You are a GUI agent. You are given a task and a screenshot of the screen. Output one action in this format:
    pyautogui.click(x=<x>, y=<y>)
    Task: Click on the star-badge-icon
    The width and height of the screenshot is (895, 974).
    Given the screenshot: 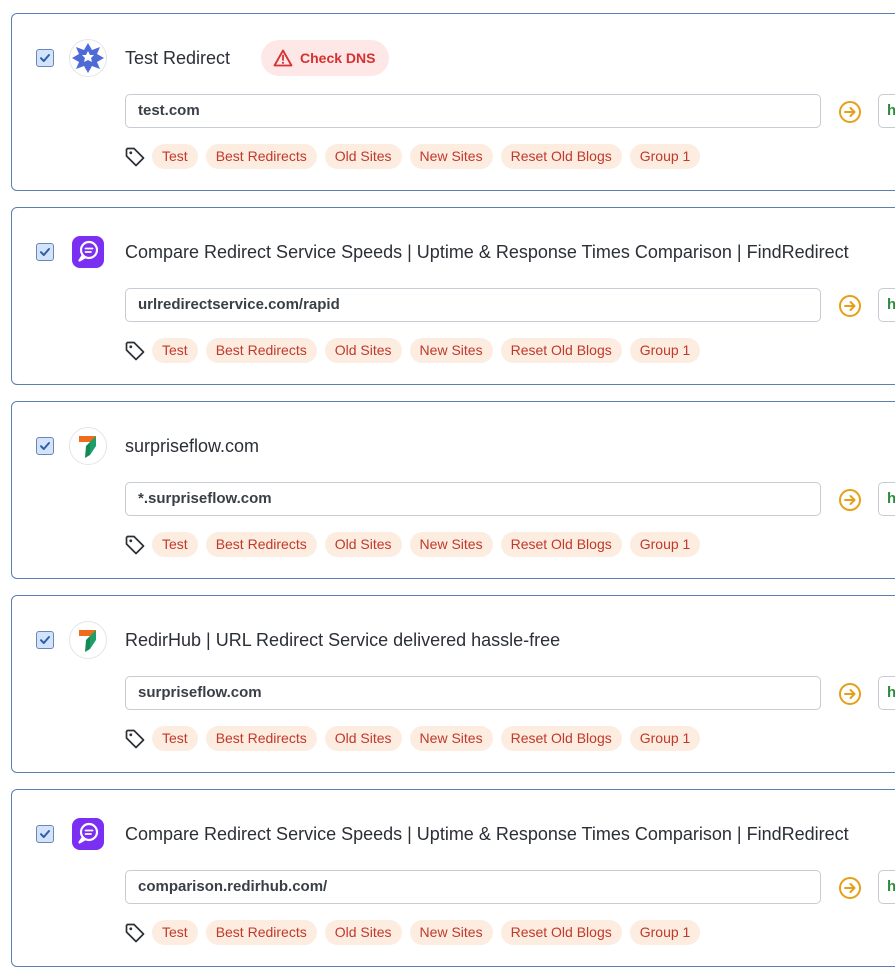 What is the action you would take?
    pyautogui.click(x=88, y=58)
    